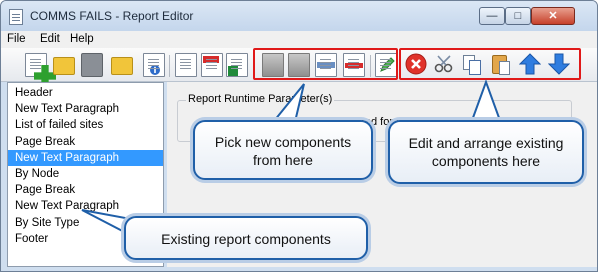 The image size is (598, 278). Describe the element at coordinates (50, 39) in the screenshot. I see `menu-edit: Edit` at that location.